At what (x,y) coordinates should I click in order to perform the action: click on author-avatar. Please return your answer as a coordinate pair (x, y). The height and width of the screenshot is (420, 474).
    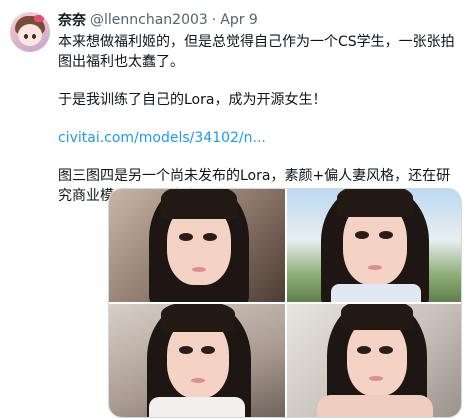
    Looking at the image, I should click on (30, 32).